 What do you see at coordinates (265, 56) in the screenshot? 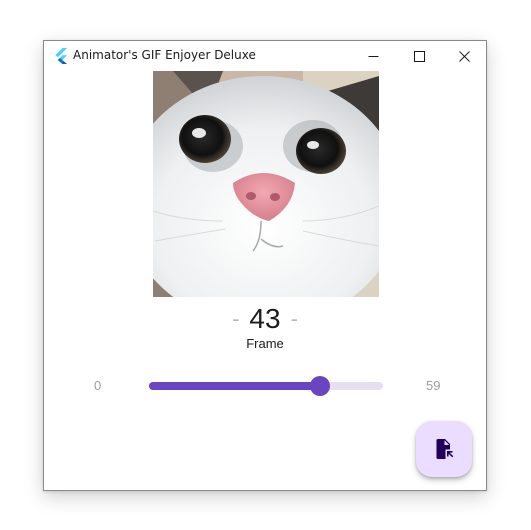
I see `title-bar: Animator's GIF Enjoyer Deluxe` at bounding box center [265, 56].